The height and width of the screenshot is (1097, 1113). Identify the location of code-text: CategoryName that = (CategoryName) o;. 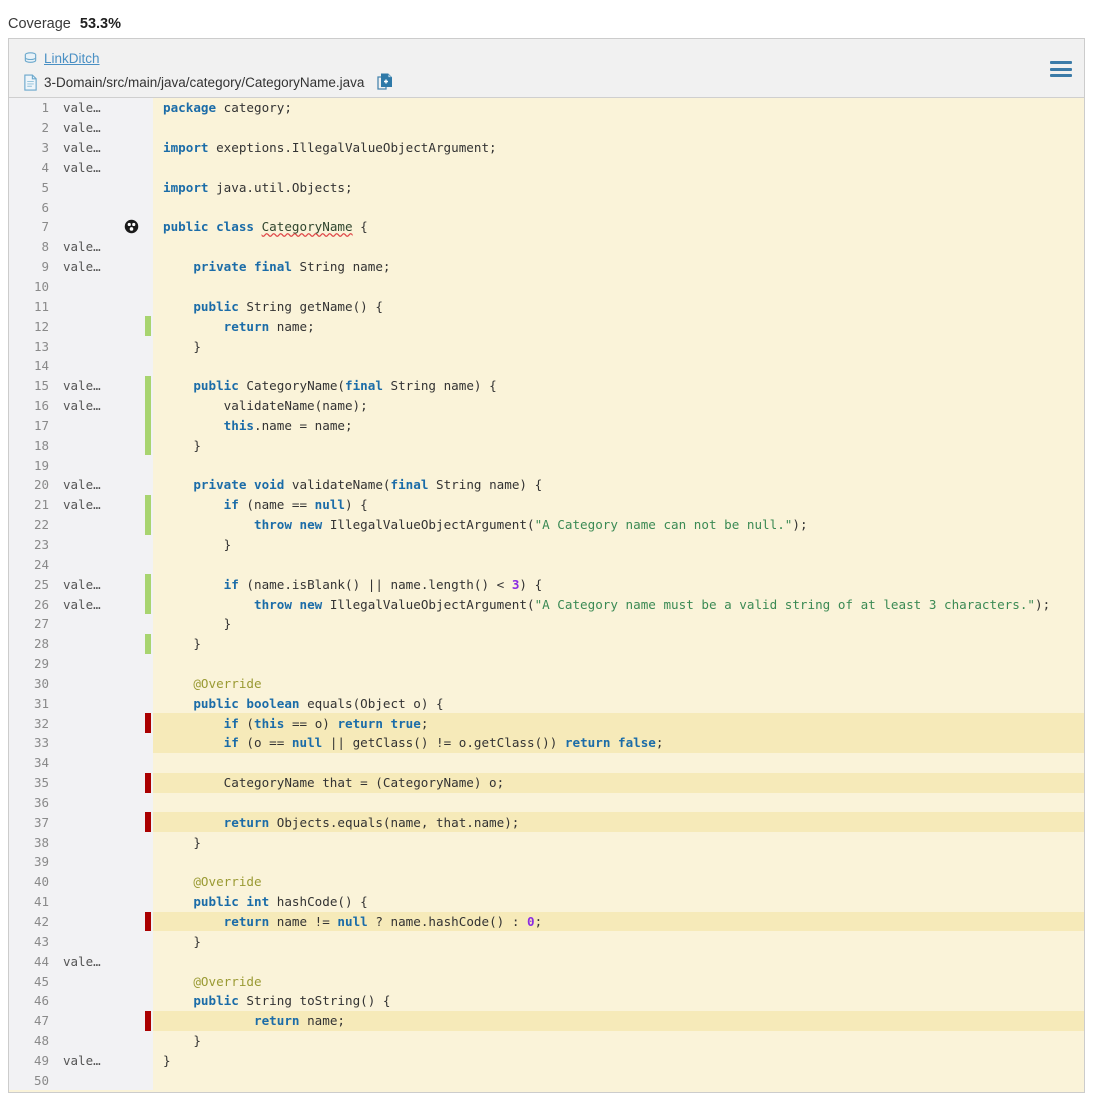
(618, 782).